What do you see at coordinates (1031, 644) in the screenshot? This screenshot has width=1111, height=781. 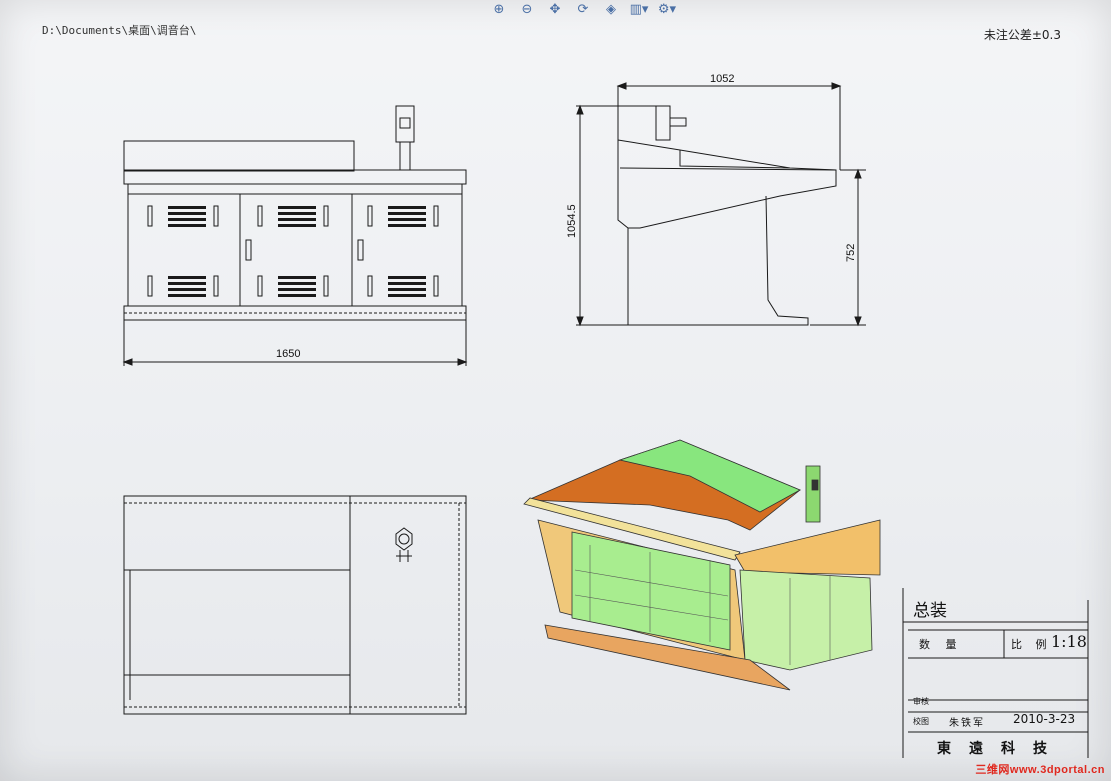 I see `ratio-label: 比 例` at bounding box center [1031, 644].